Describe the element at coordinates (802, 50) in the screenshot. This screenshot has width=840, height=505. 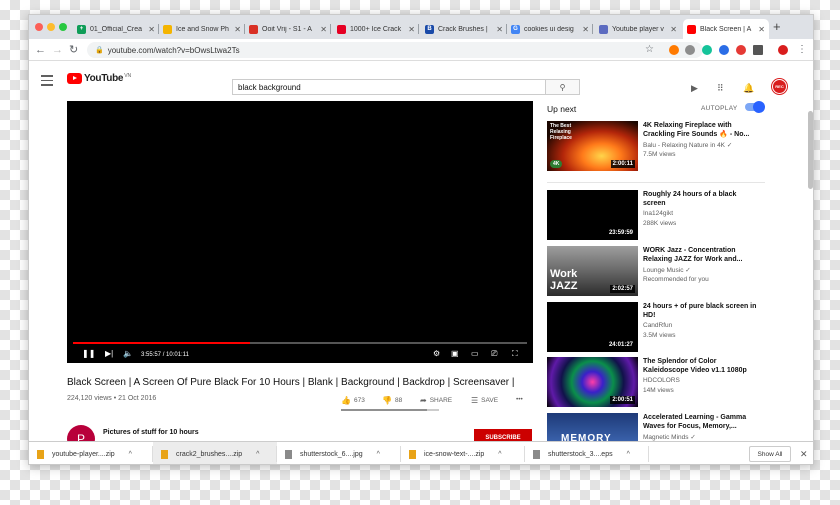
I see `browser-menu-icon: ⋮` at that location.